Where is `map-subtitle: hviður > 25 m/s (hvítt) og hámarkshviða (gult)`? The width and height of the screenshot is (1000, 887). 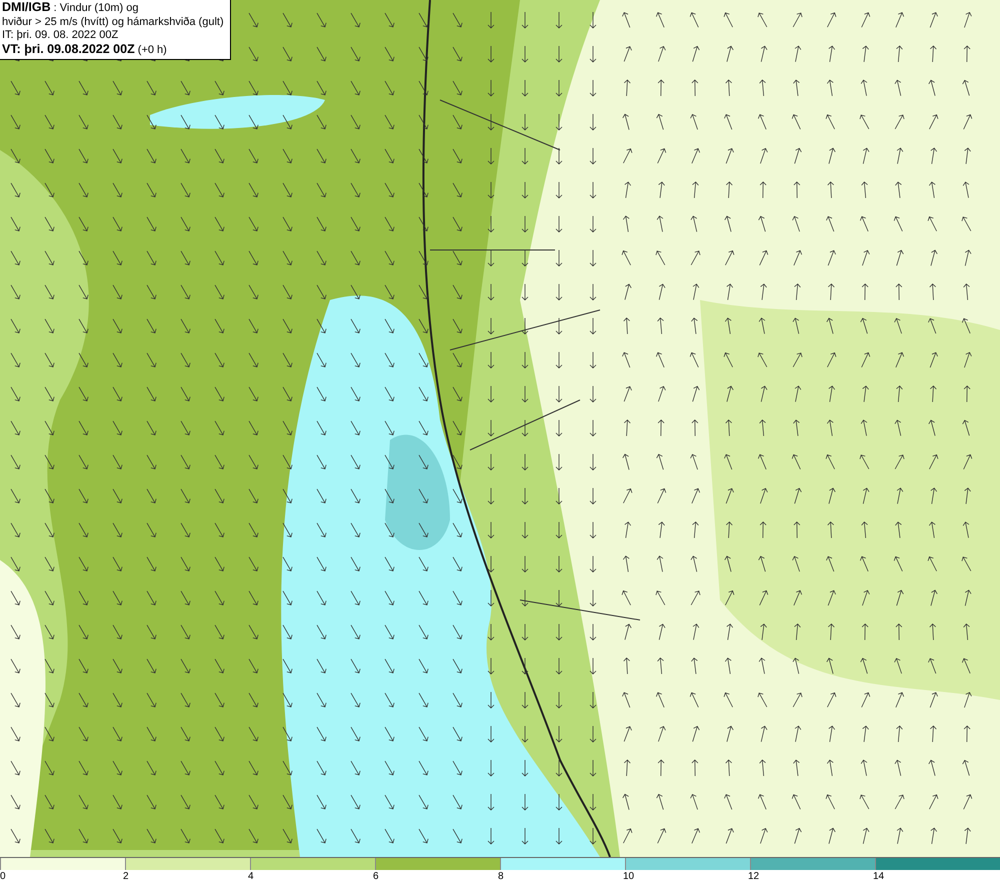 map-subtitle: hviður > 25 m/s (hvítt) og hámarkshviða (gult) is located at coordinates (113, 22).